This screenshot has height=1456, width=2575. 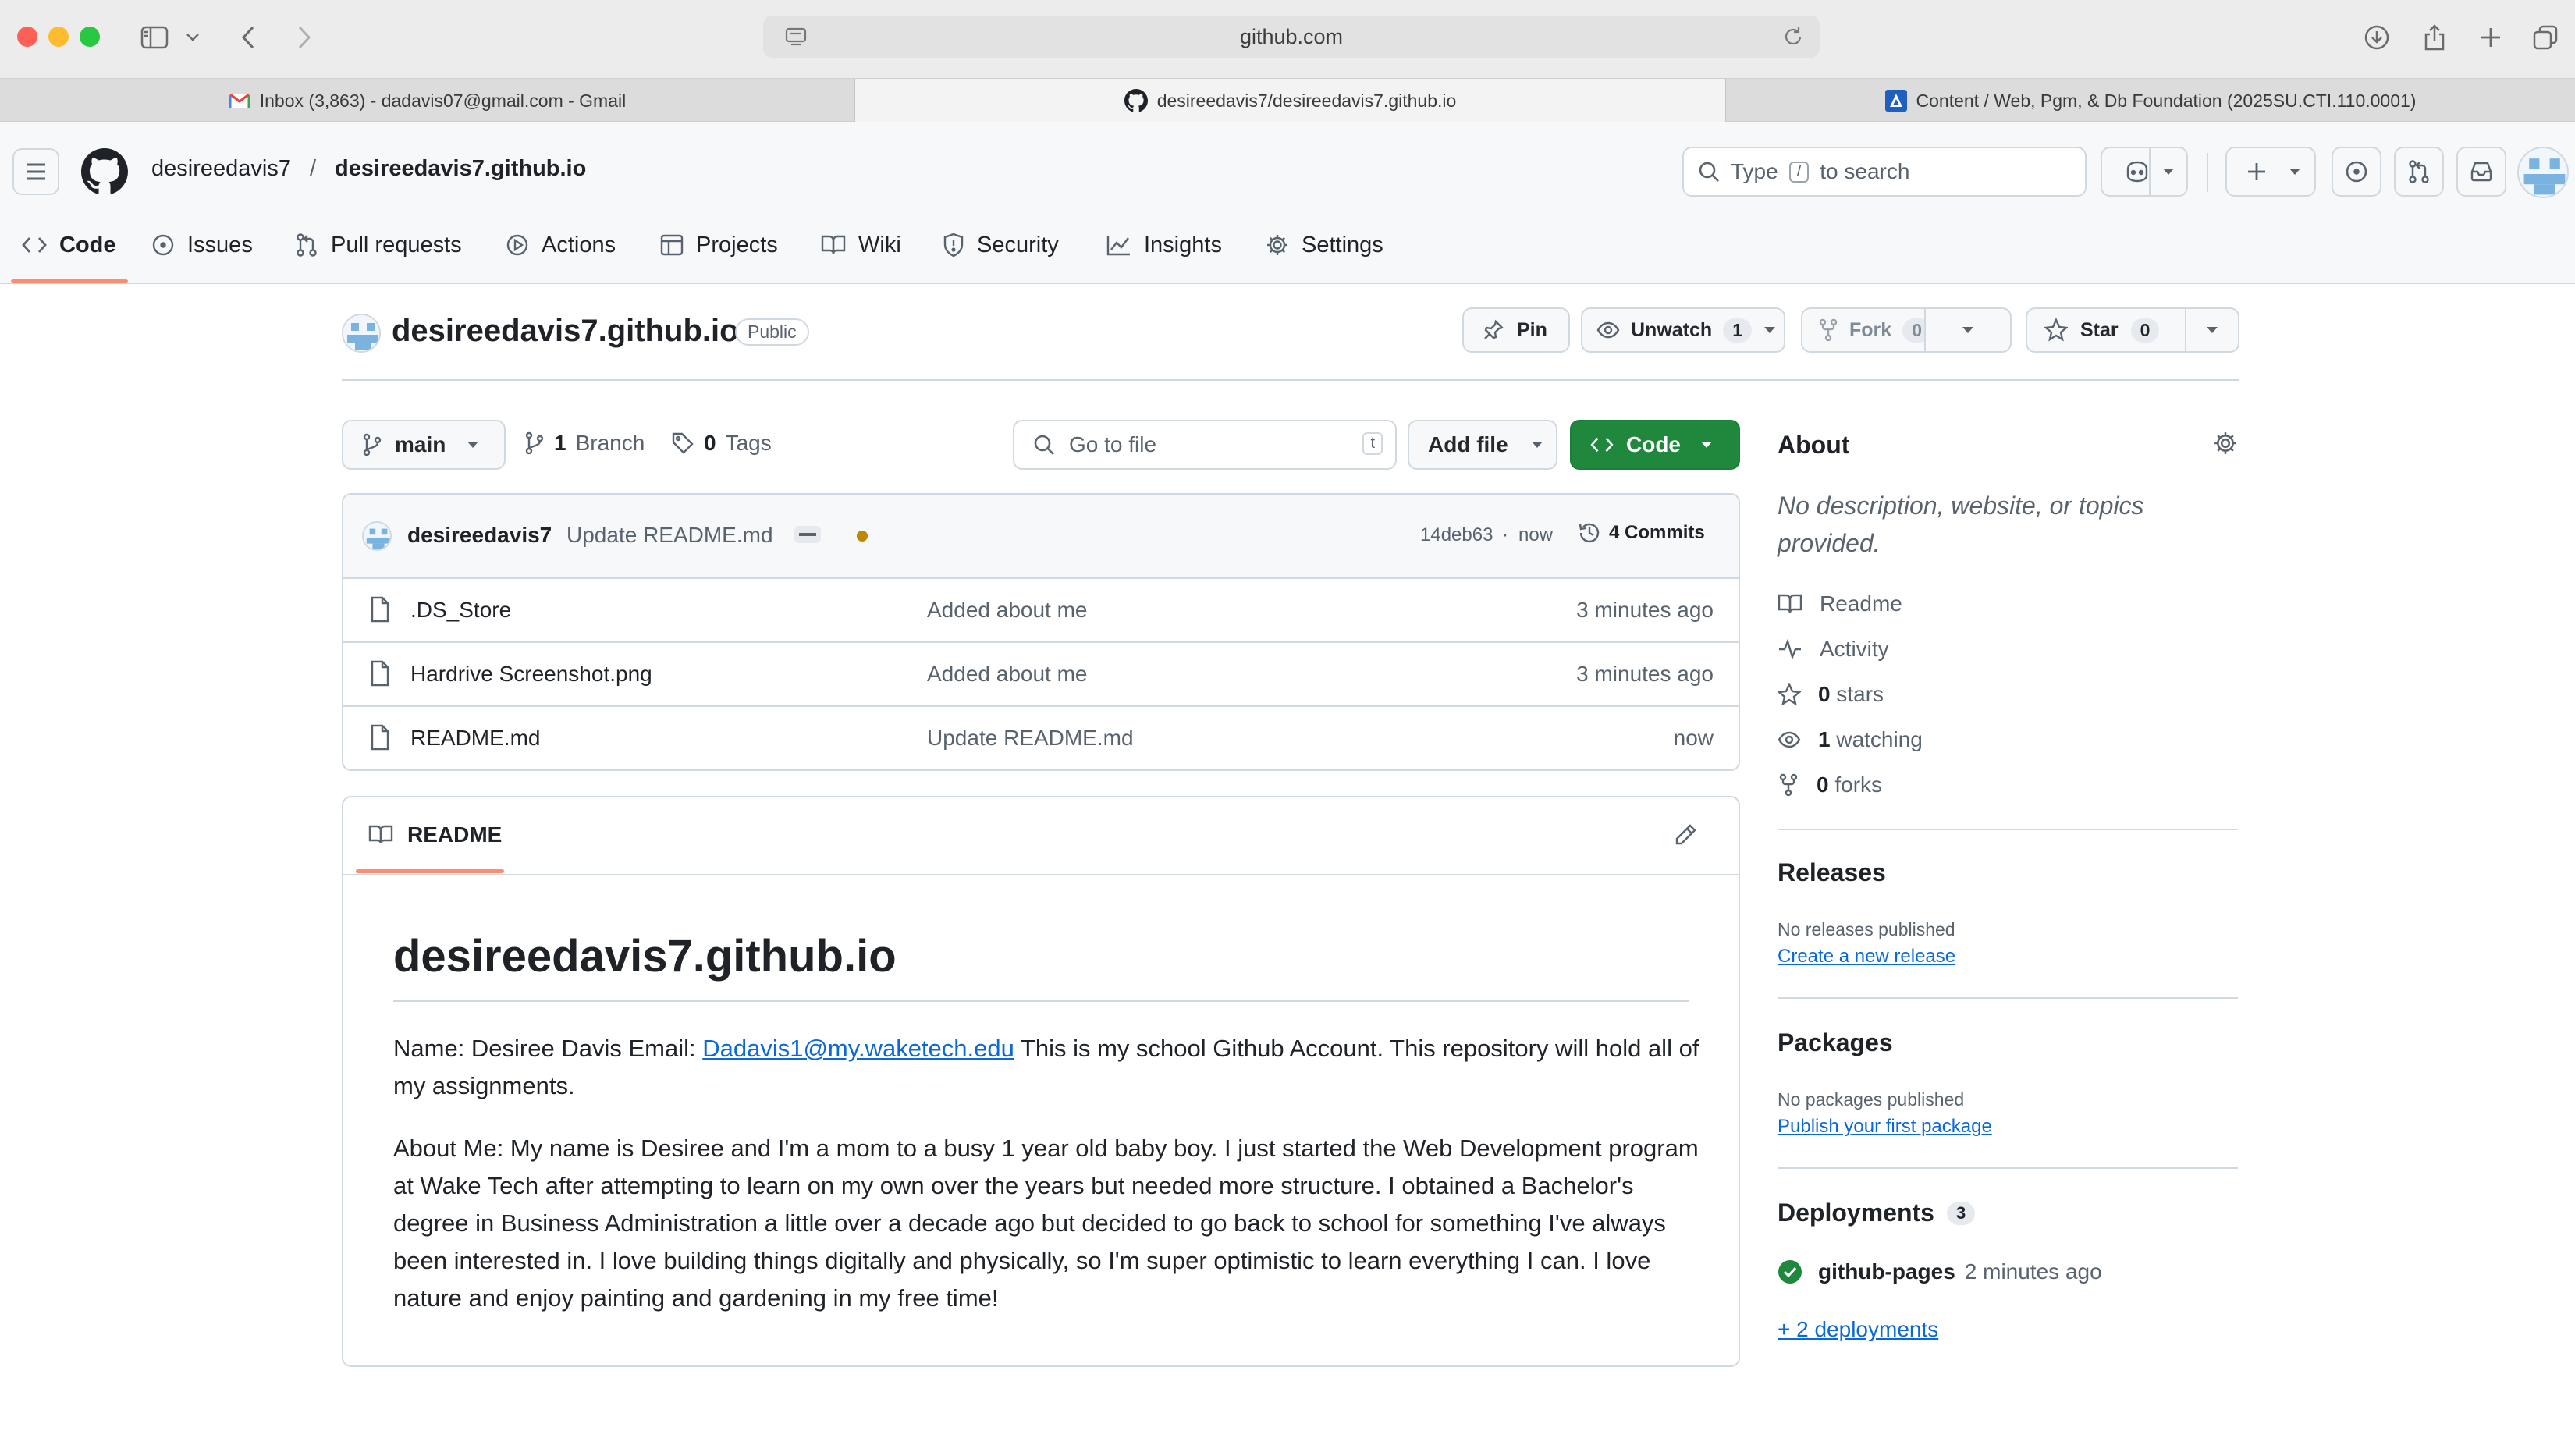 I want to click on pull-requests-button, so click(x=2419, y=172).